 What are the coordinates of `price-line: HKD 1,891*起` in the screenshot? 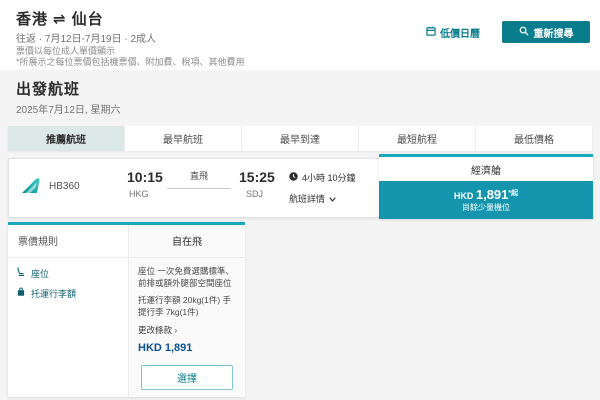 It's located at (486, 195).